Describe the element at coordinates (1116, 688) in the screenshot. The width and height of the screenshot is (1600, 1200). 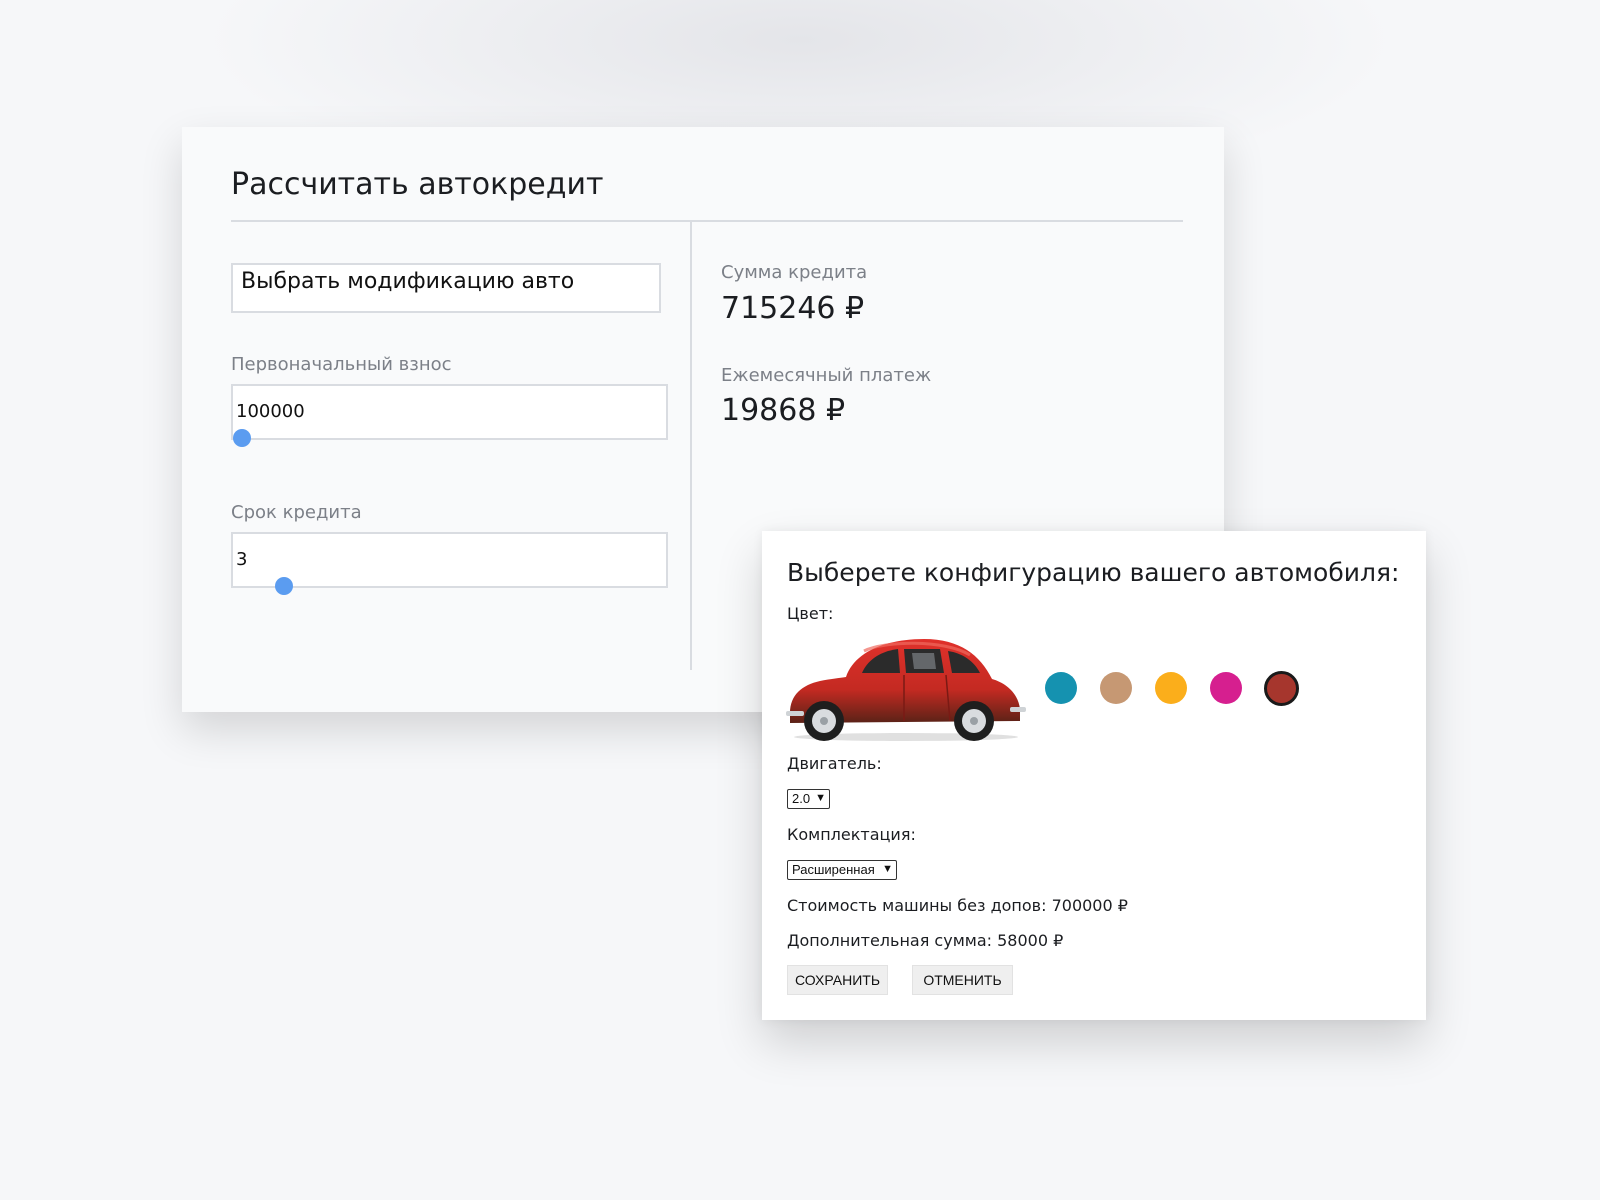
I see `color-swatch-beige` at that location.